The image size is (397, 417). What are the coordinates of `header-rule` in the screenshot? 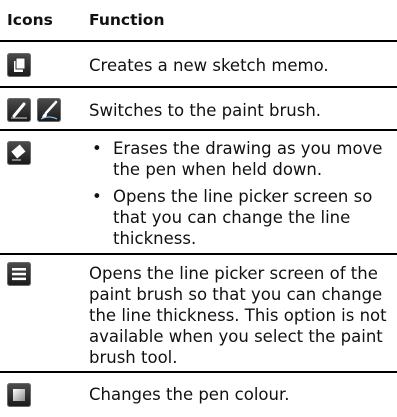 It's located at (198, 41).